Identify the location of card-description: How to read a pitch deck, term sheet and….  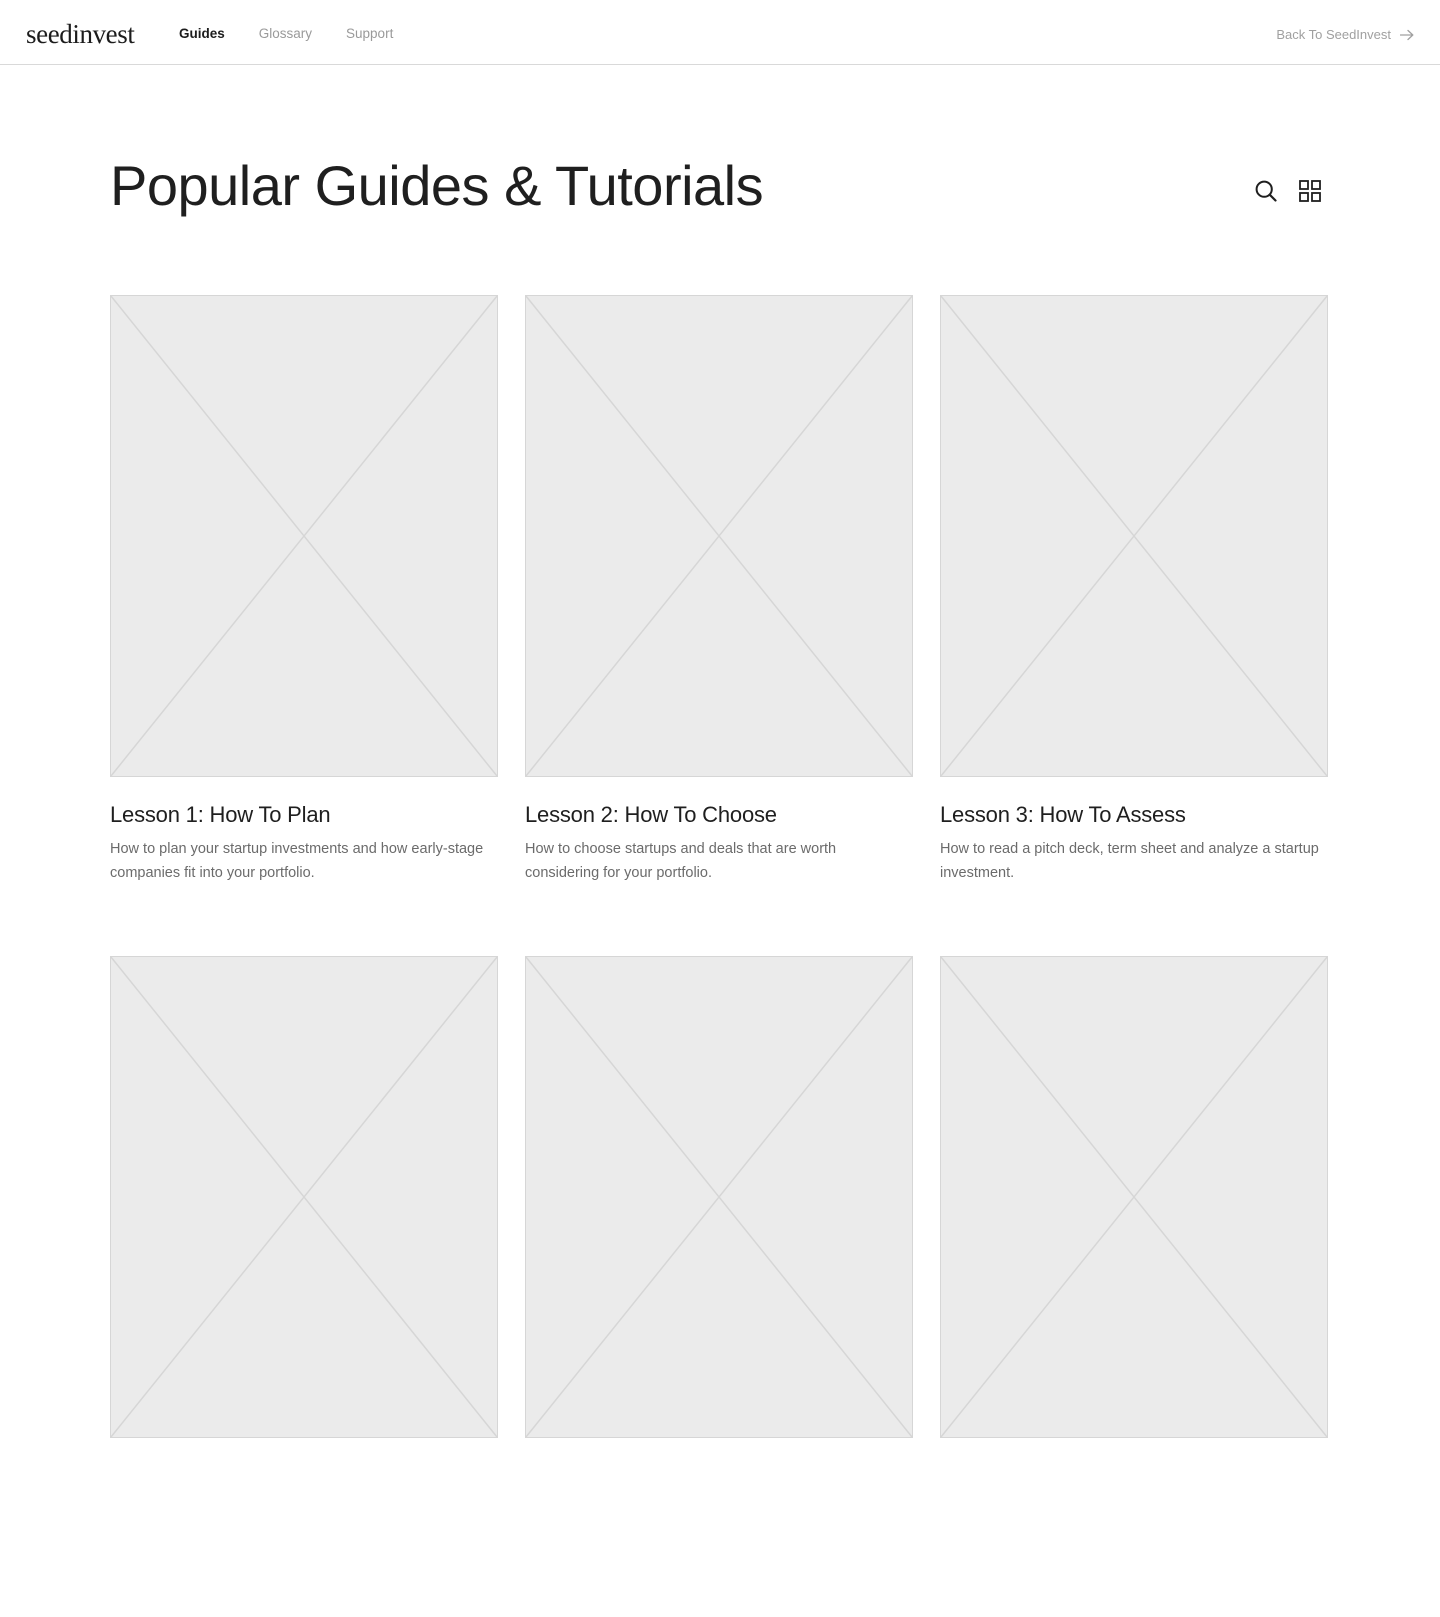
(1129, 861).